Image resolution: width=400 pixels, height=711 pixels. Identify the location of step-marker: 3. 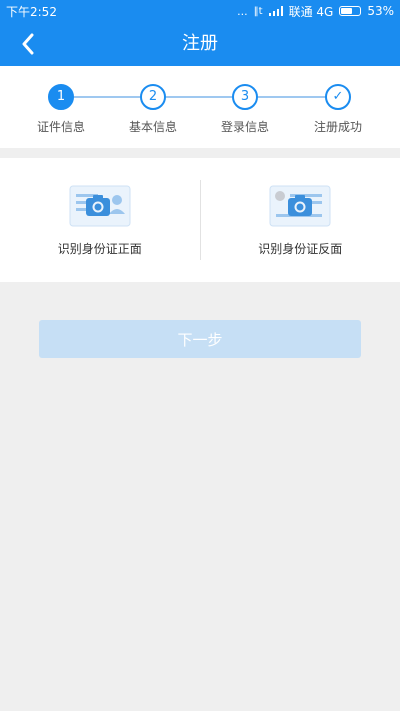
(245, 97).